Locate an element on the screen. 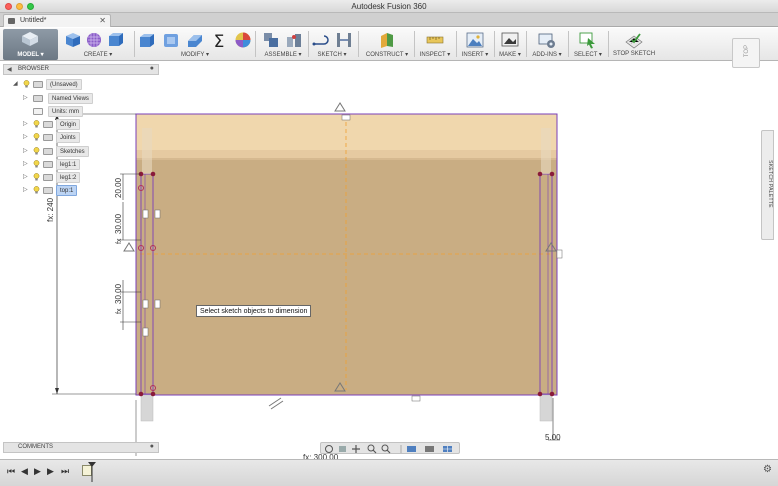  constraint-circles is located at coordinates (147, 288).